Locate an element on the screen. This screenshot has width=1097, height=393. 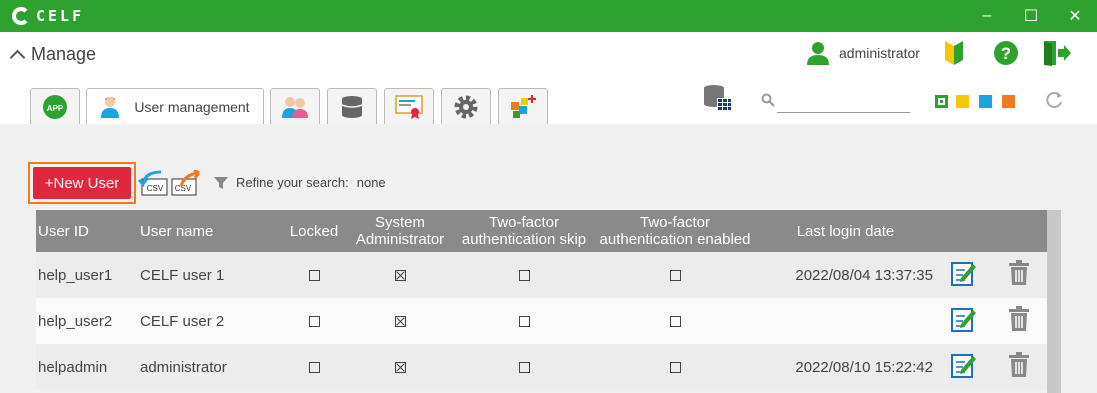
user-id-cell: help_user1 is located at coordinates (75, 275).